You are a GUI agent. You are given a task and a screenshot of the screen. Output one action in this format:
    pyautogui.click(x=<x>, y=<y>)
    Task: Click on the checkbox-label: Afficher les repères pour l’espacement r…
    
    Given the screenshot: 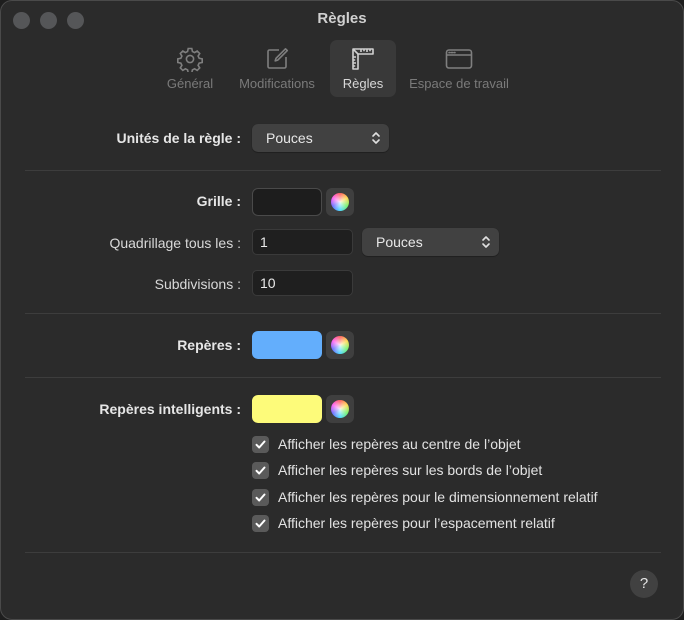 What is the action you would take?
    pyautogui.click(x=416, y=523)
    